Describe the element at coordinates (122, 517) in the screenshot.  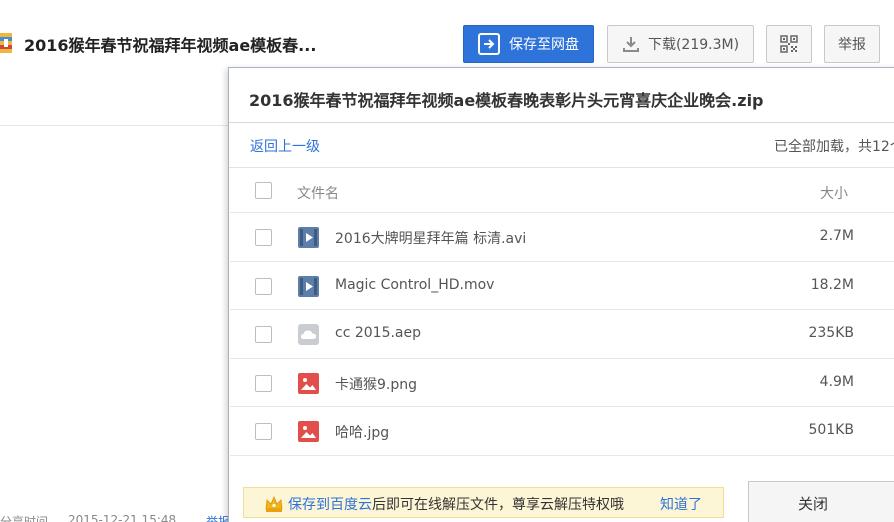
I see `share-time-value: 2015-12-21 15:48` at that location.